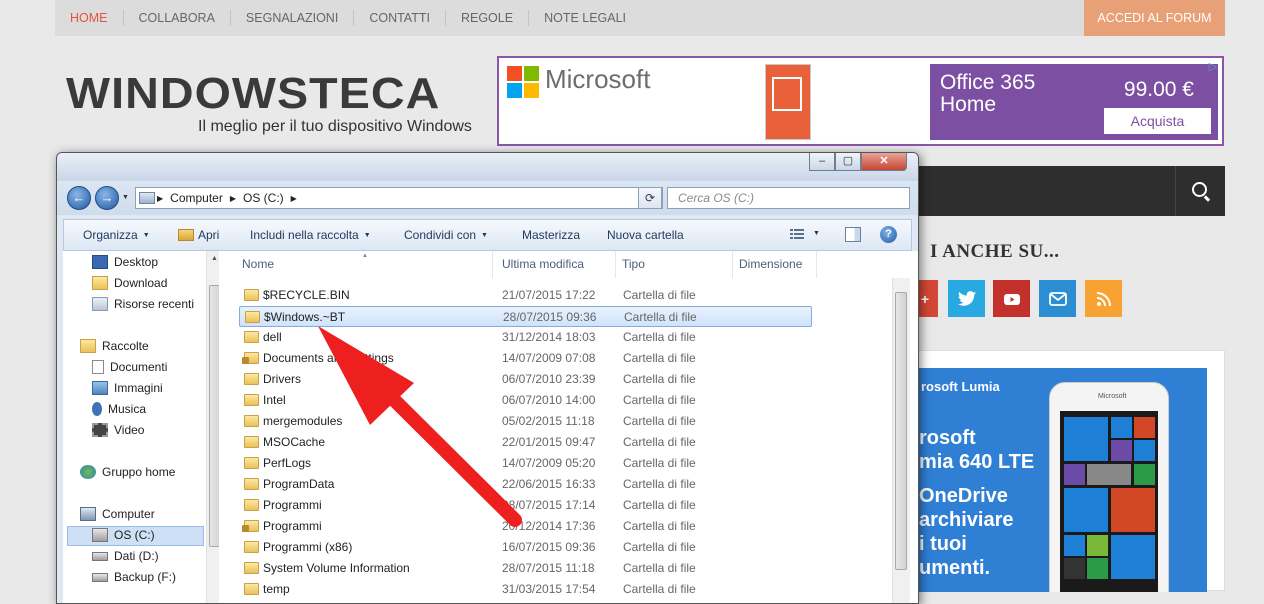 This screenshot has height=604, width=1264. What do you see at coordinates (399, 198) in the screenshot?
I see `address-bar: ▶ Computer ▶ OS (C:) ▶ ▼` at bounding box center [399, 198].